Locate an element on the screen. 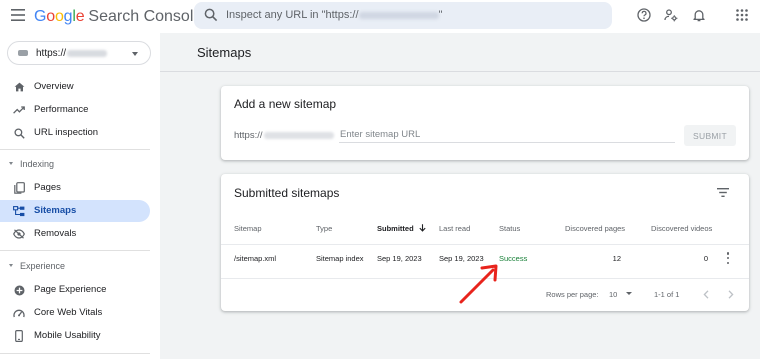 The height and width of the screenshot is (359, 760). sidebar-item-performance: Performance is located at coordinates (75, 110).